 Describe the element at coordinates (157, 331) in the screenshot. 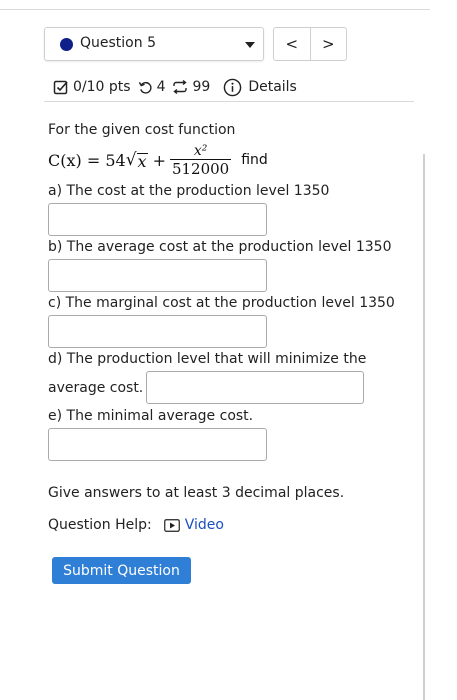

I see `answer-c-input` at that location.